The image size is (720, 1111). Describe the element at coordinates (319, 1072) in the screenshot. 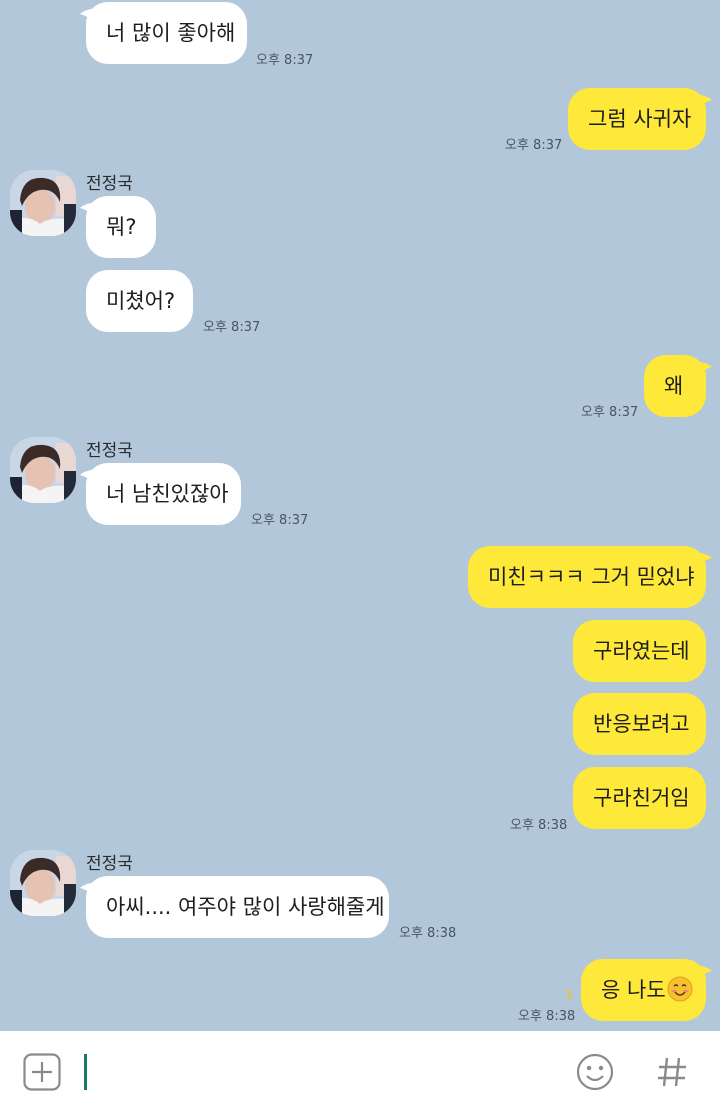

I see `message-input` at that location.